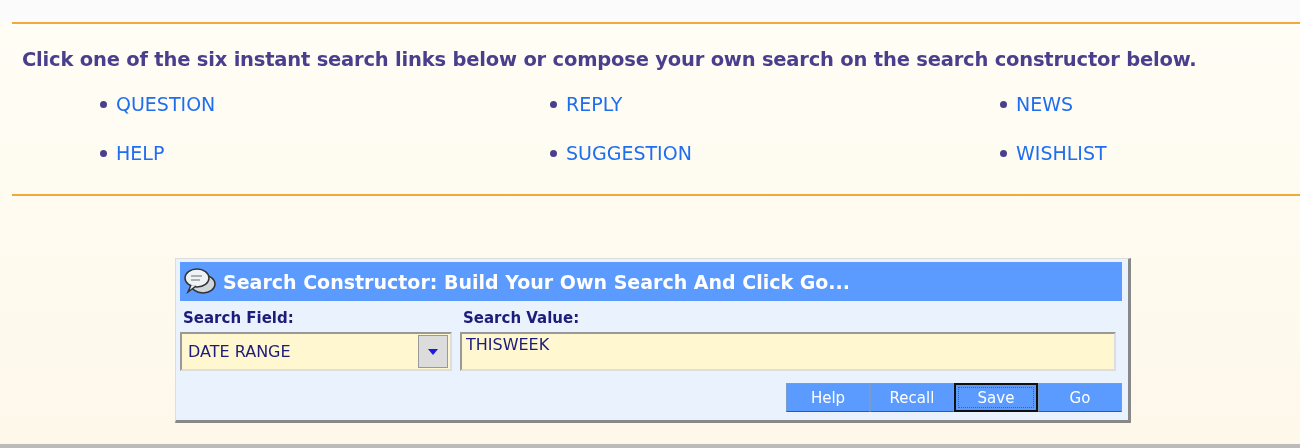 The height and width of the screenshot is (448, 1300). I want to click on action-button: Go, so click(1080, 397).